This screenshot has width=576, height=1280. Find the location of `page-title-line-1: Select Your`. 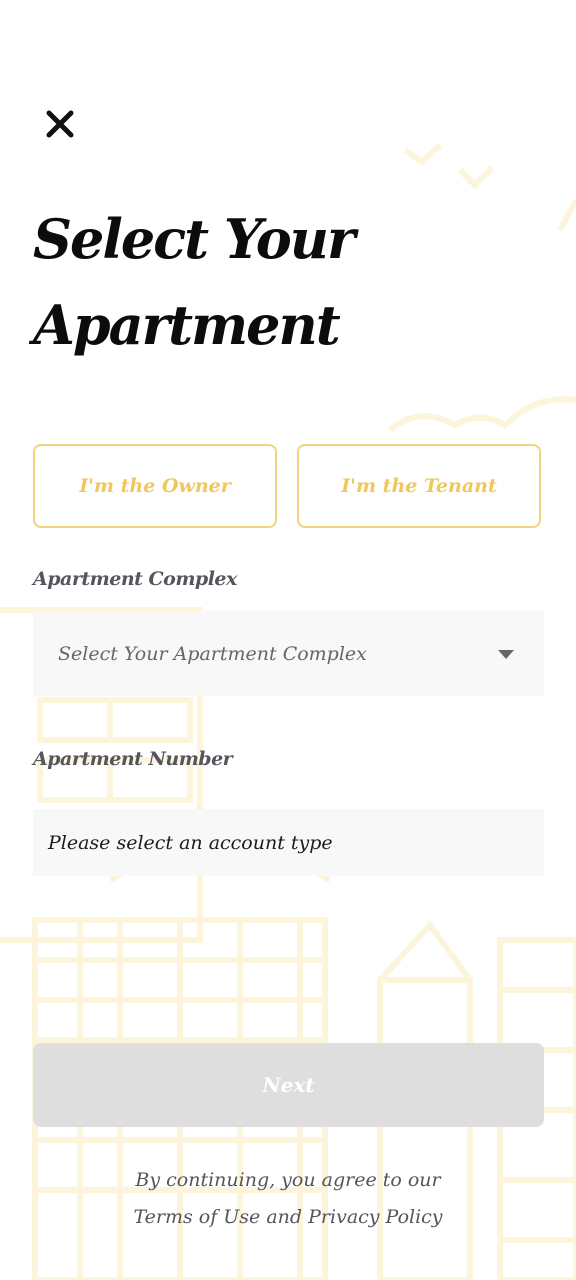

page-title-line-1: Select Your is located at coordinates (194, 239).